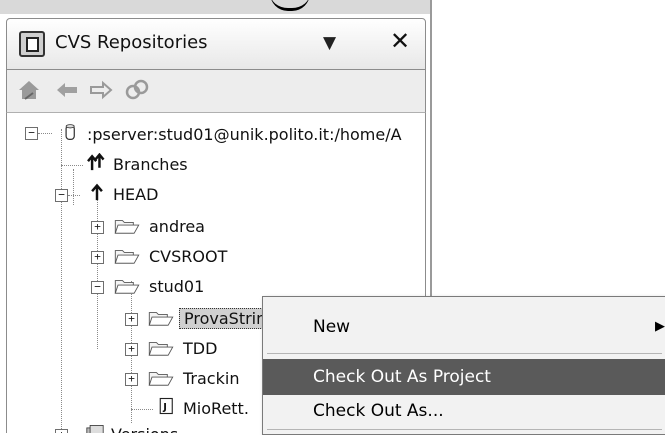  I want to click on menu-item-new-label: New, so click(332, 327).